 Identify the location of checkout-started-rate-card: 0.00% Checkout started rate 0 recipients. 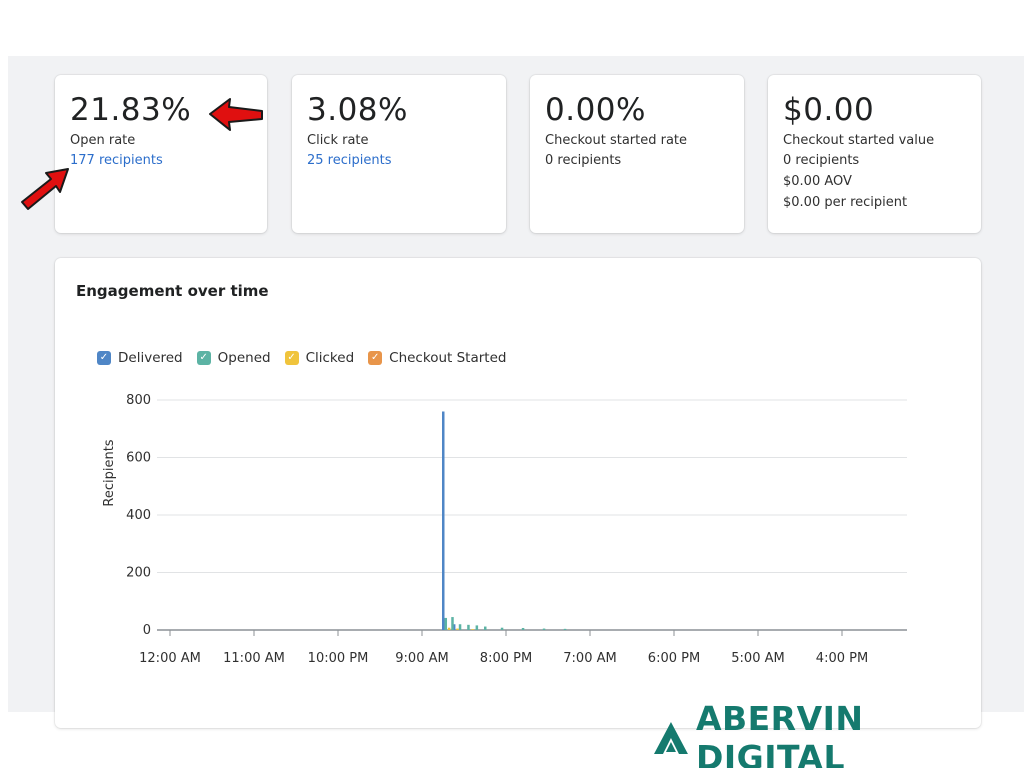
(637, 154).